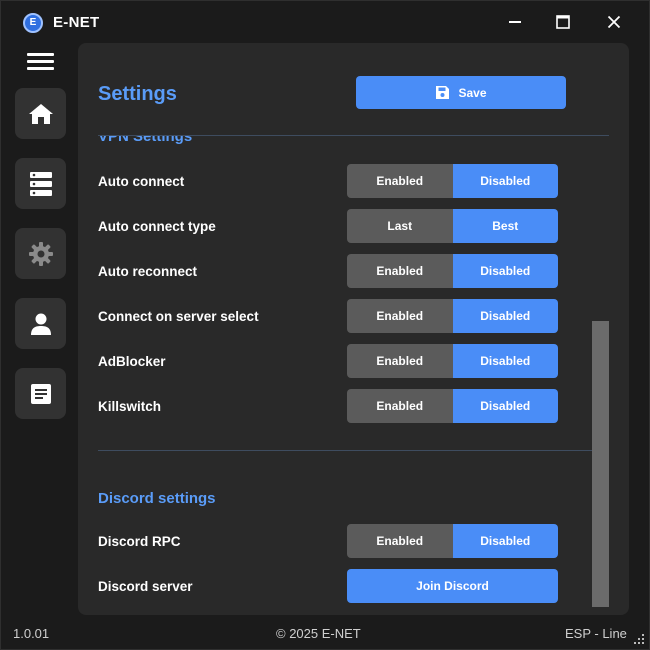 This screenshot has height=650, width=650. What do you see at coordinates (472, 92) in the screenshot?
I see `save-button-label: Save` at bounding box center [472, 92].